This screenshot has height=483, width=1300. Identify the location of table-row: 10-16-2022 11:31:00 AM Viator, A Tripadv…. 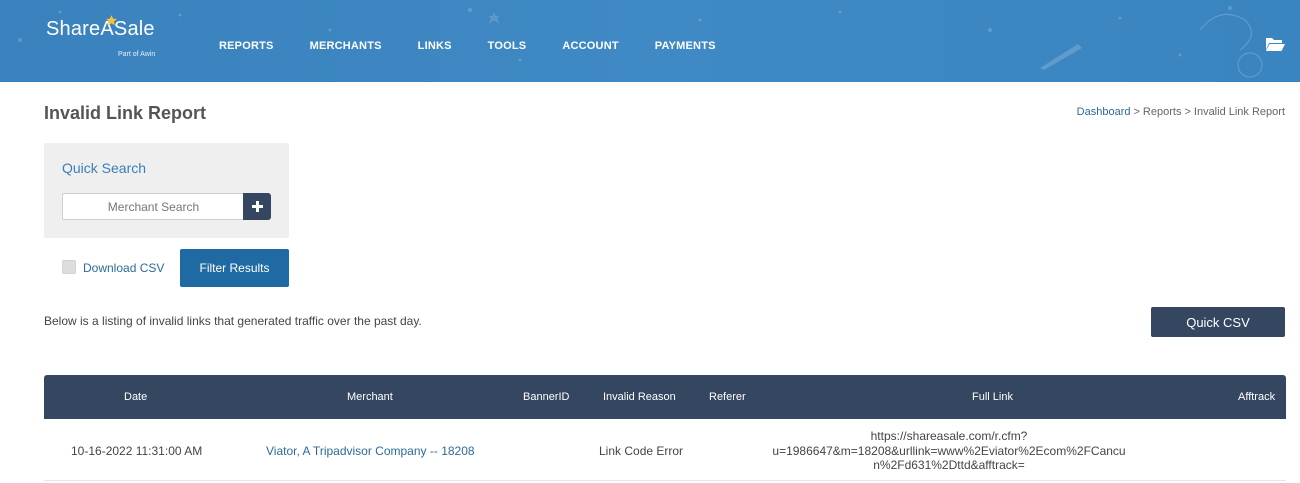
(665, 450).